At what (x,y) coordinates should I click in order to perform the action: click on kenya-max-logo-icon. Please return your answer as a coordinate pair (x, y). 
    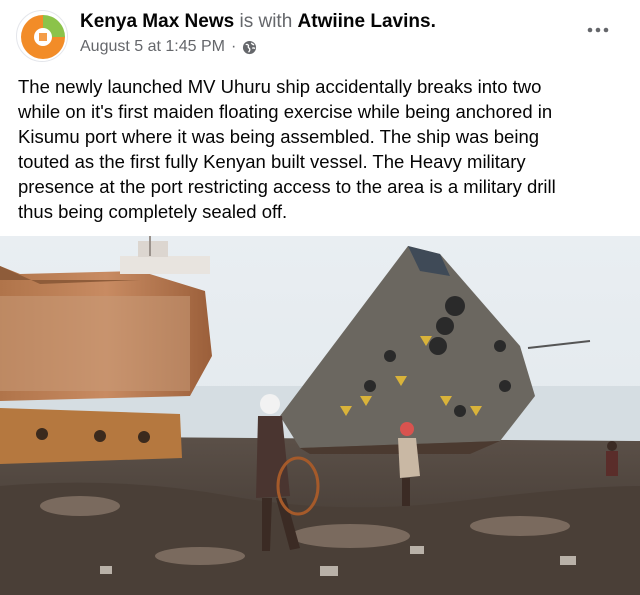
    Looking at the image, I should click on (43, 37).